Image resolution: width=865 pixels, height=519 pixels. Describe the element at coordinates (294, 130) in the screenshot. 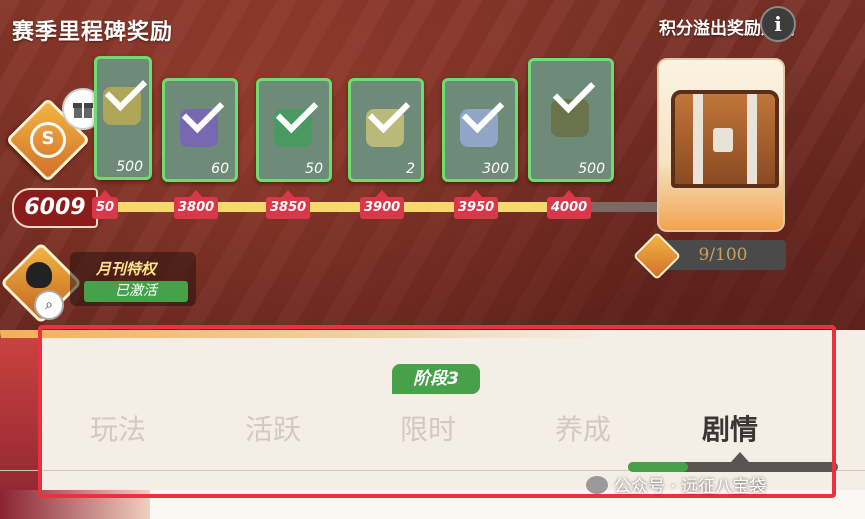

I see `reward-card: 50` at that location.